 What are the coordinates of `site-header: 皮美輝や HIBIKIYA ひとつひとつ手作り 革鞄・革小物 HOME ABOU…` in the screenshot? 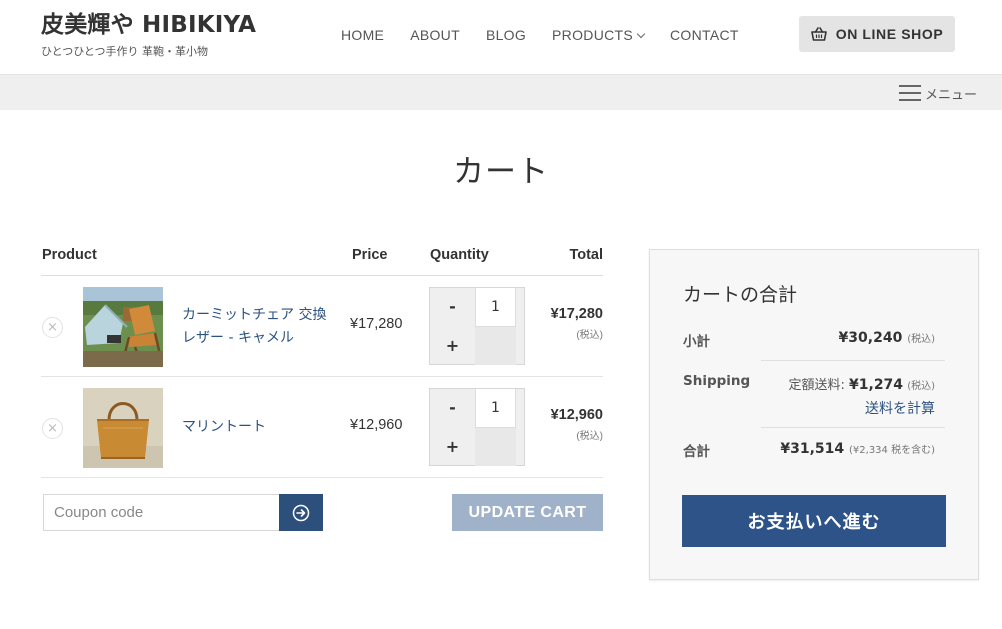 It's located at (501, 37).